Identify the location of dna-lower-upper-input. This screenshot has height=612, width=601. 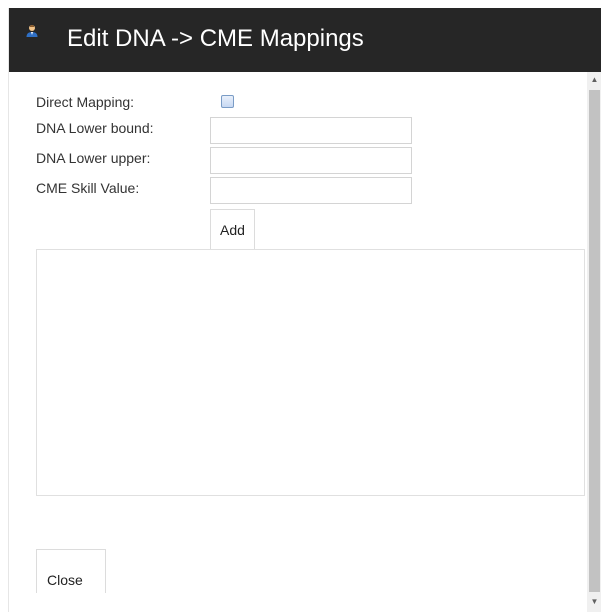
(311, 160).